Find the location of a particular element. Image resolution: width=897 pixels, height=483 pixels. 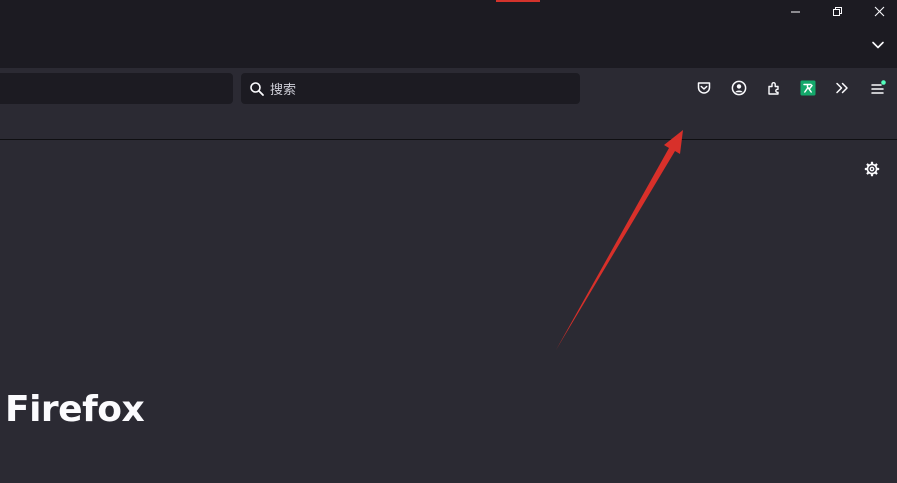

restore-button is located at coordinates (837, 11).